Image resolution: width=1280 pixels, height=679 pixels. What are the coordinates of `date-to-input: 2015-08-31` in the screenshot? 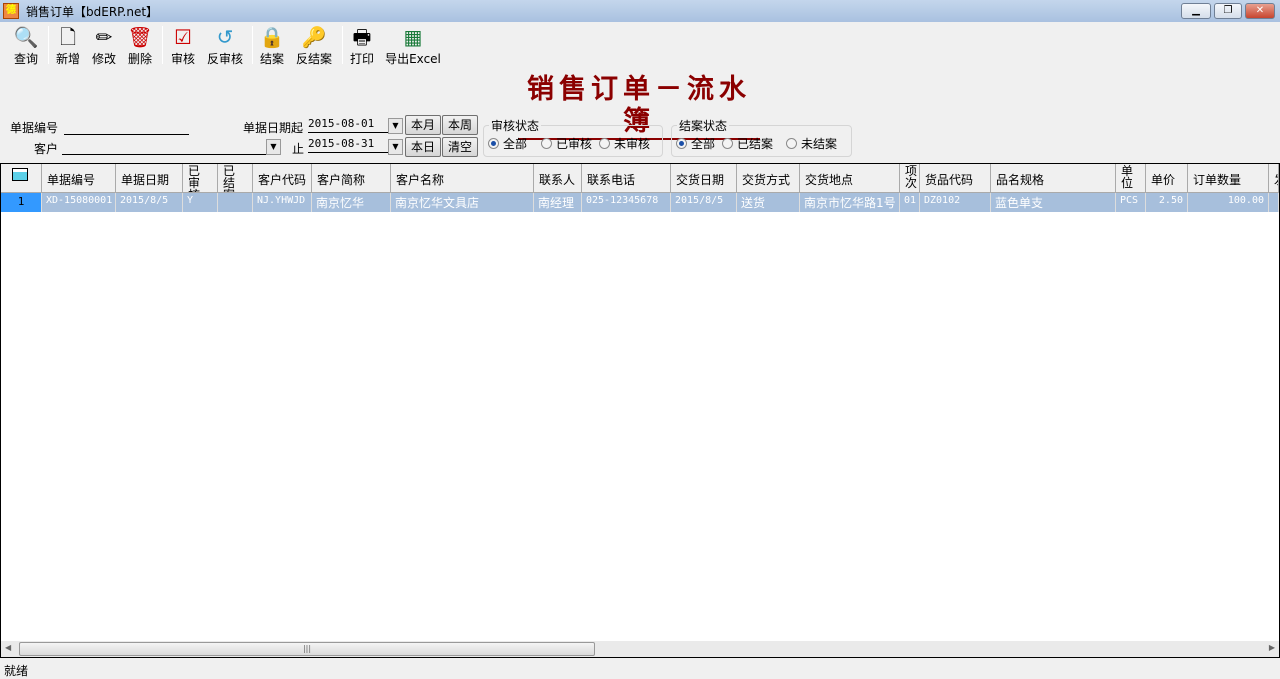 It's located at (348, 145).